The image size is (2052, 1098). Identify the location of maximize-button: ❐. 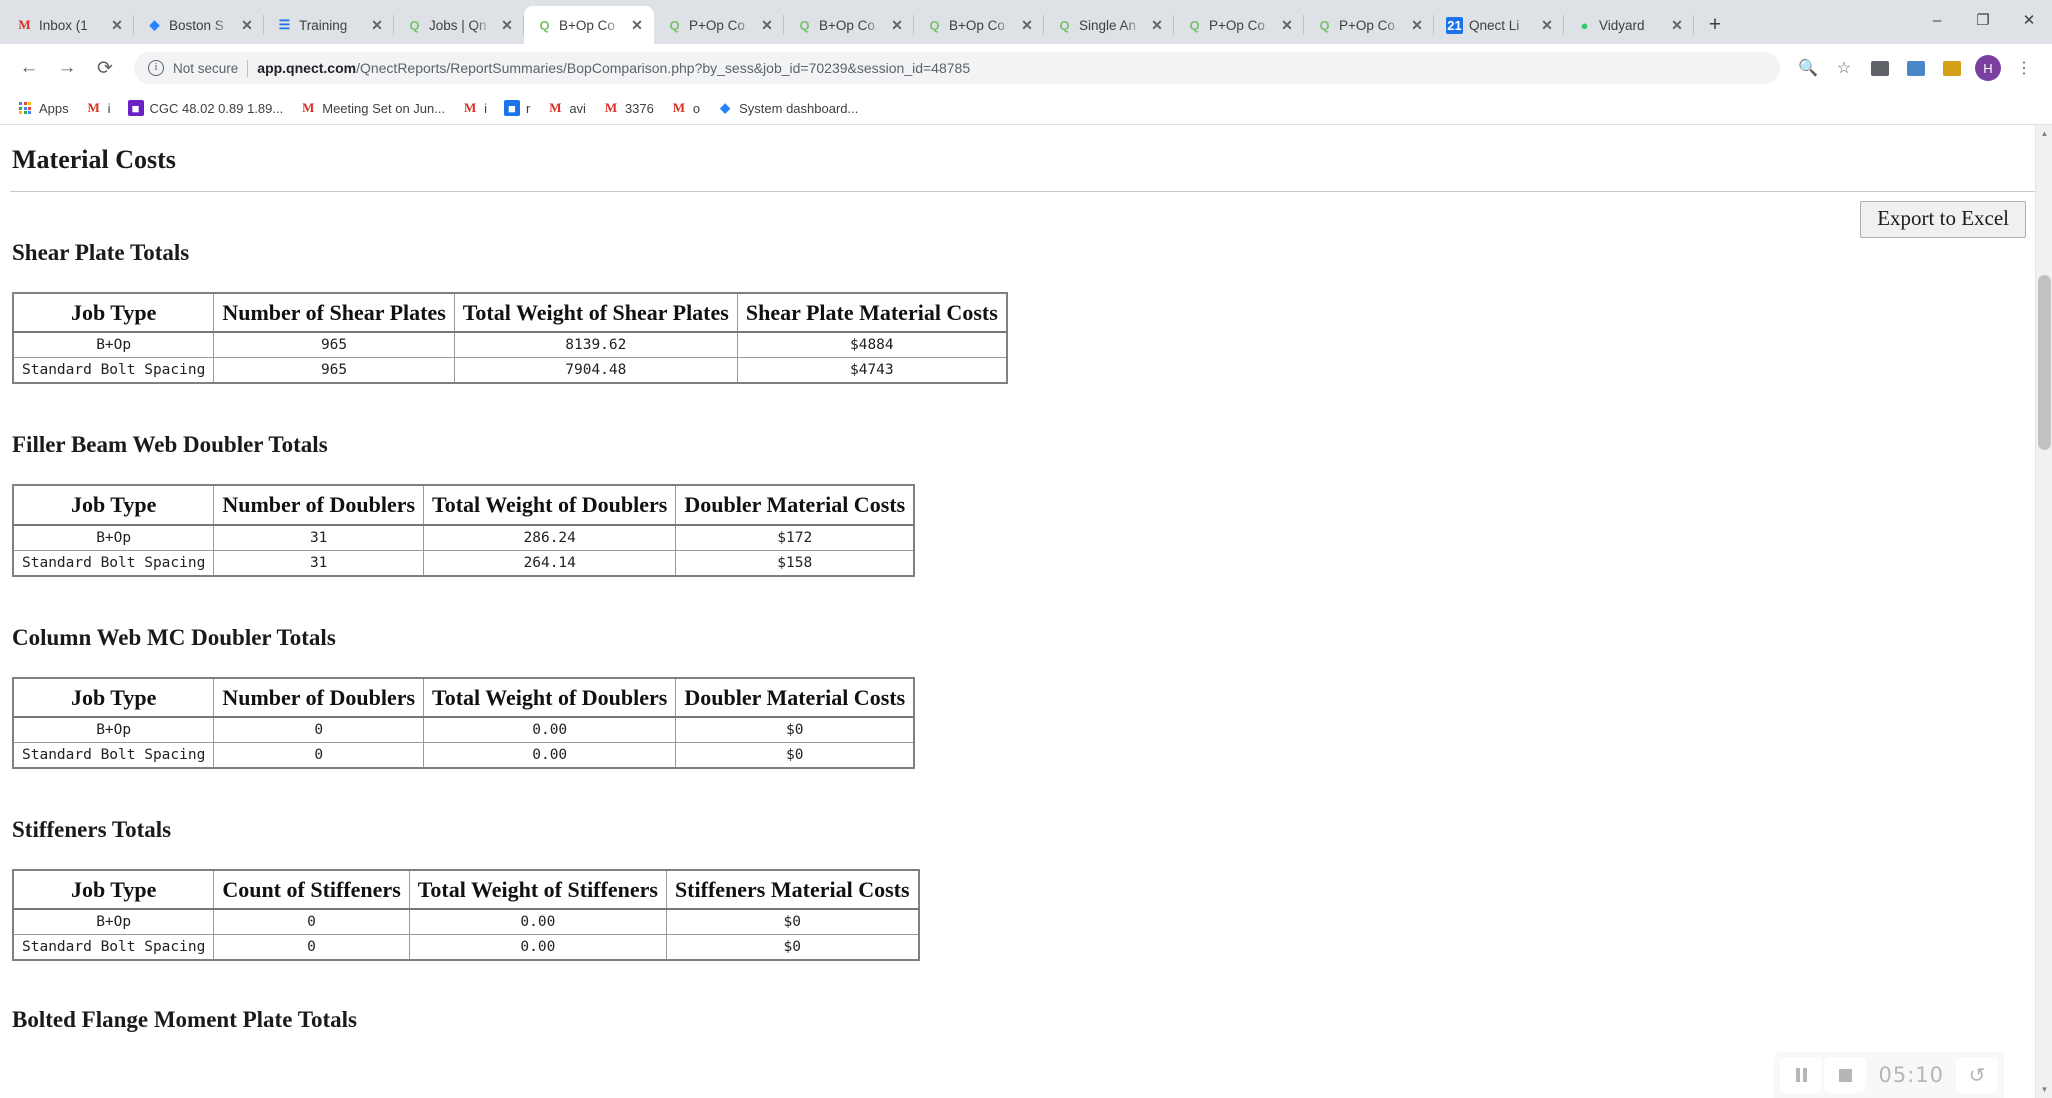
(1983, 20).